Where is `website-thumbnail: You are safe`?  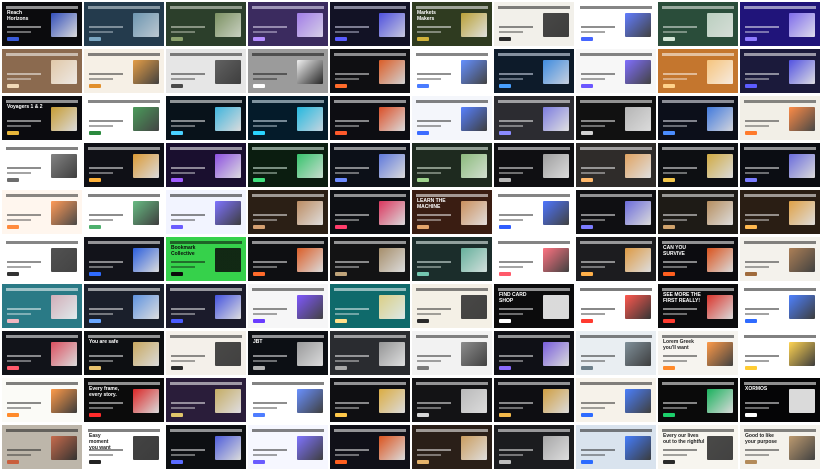 website-thumbnail: You are safe is located at coordinates (124, 353).